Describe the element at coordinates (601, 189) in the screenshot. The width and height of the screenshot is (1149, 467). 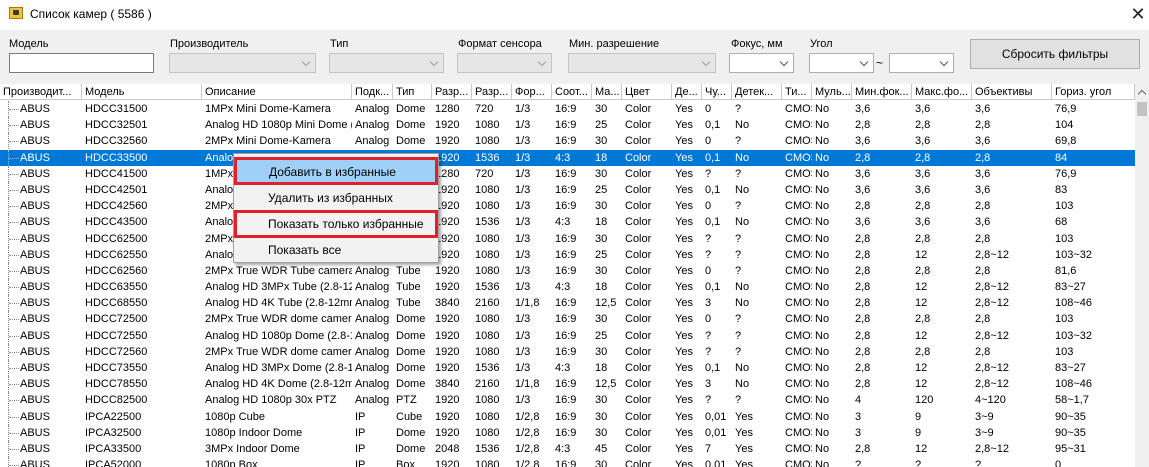
I see `cell-max-fps: 25` at that location.